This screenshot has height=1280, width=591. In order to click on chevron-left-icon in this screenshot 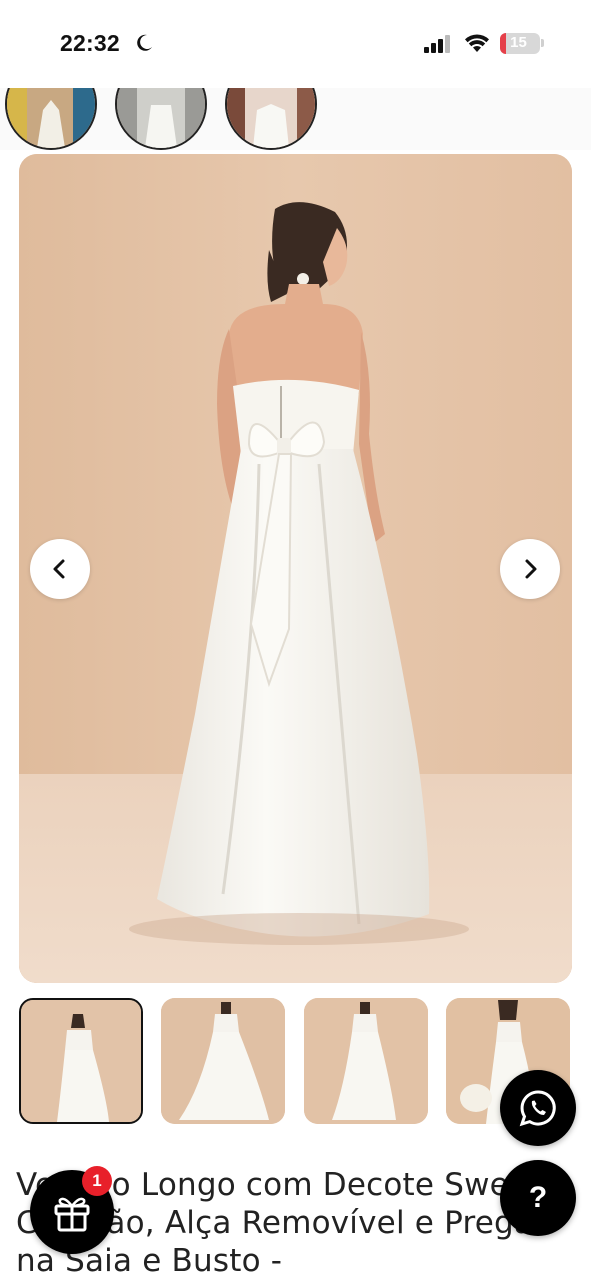, I will do `click(59, 569)`.